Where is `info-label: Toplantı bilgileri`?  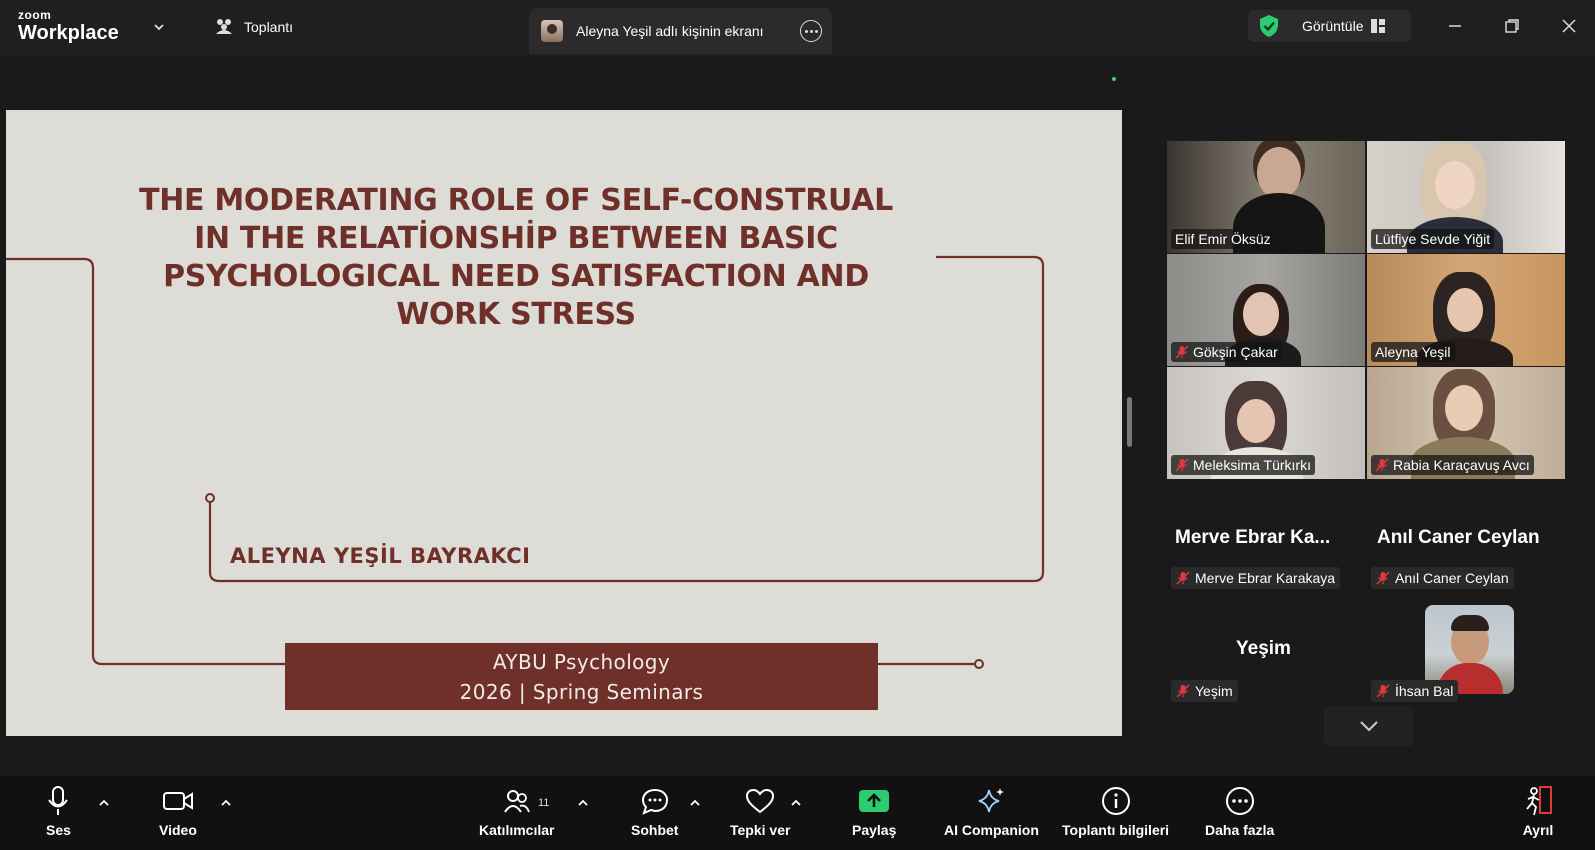 info-label: Toplantı bilgileri is located at coordinates (1116, 830).